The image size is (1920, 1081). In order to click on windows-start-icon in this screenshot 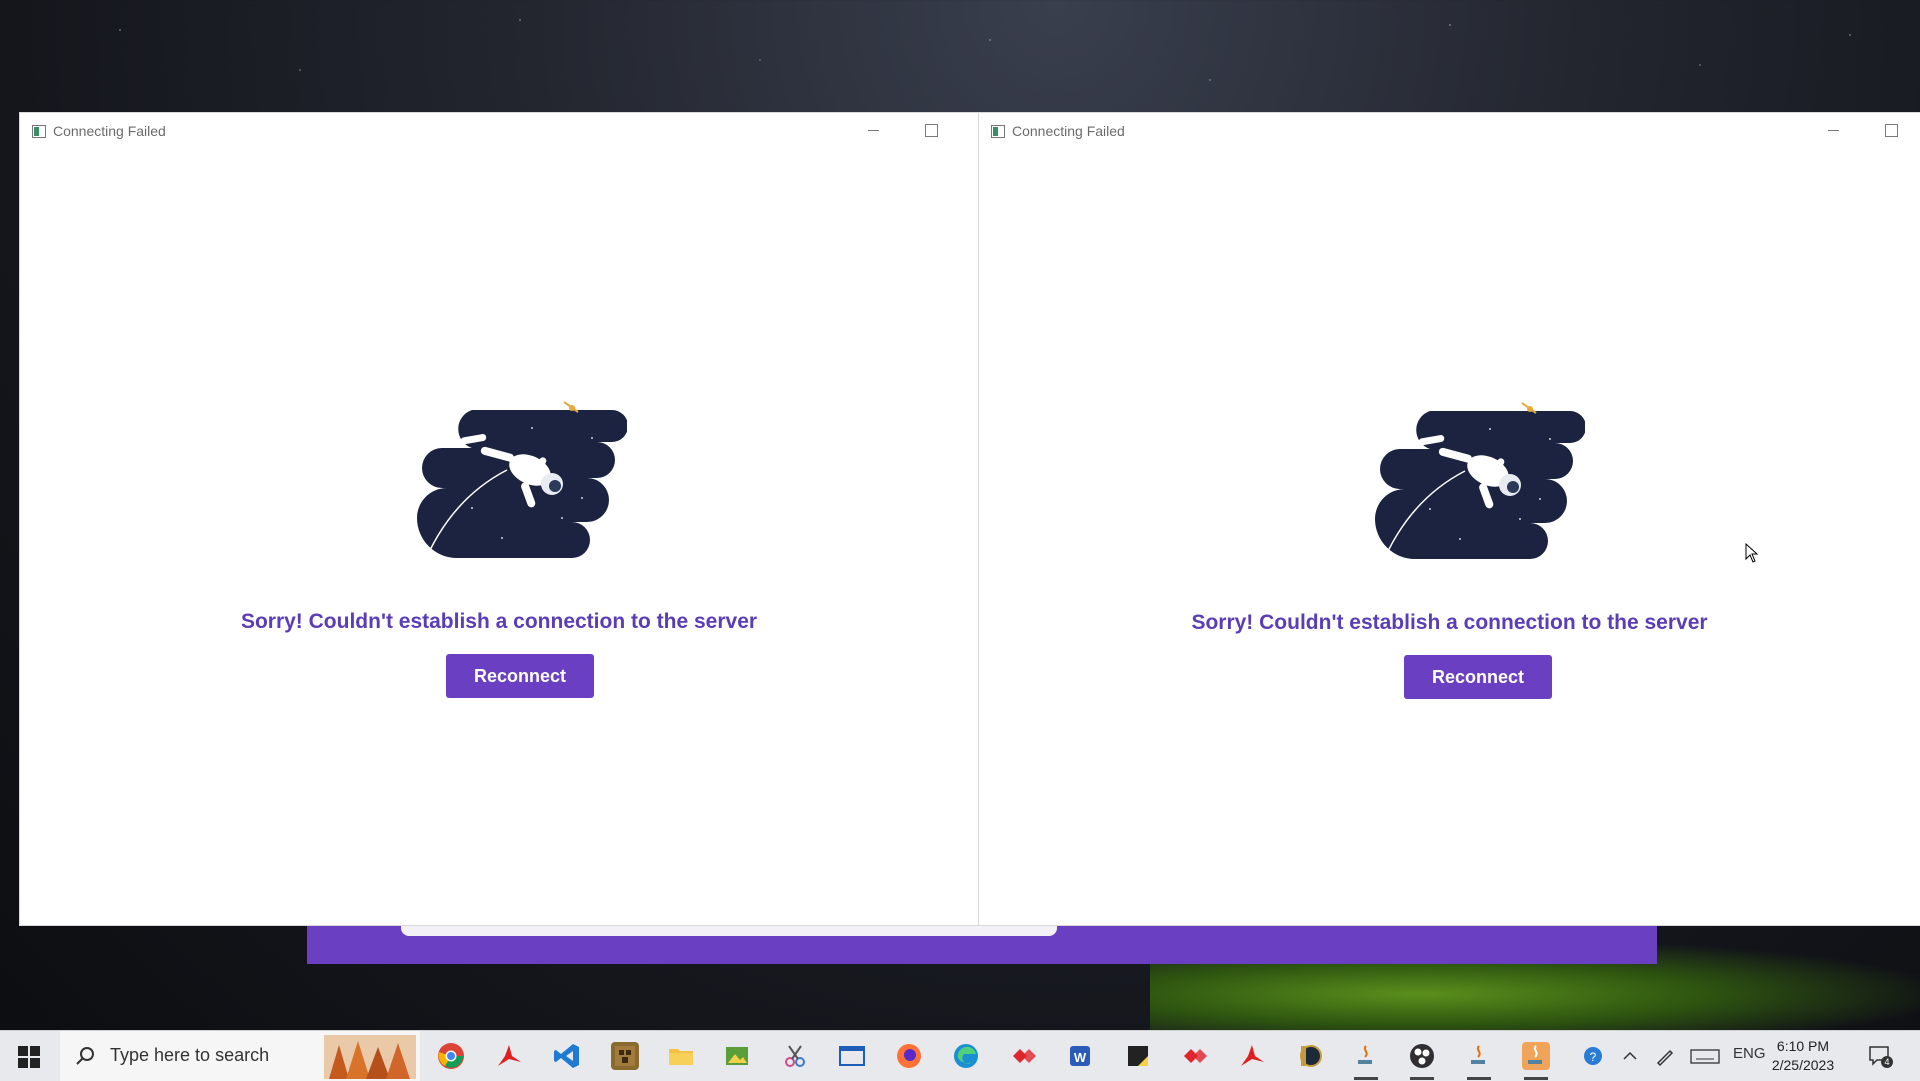, I will do `click(29, 1057)`.